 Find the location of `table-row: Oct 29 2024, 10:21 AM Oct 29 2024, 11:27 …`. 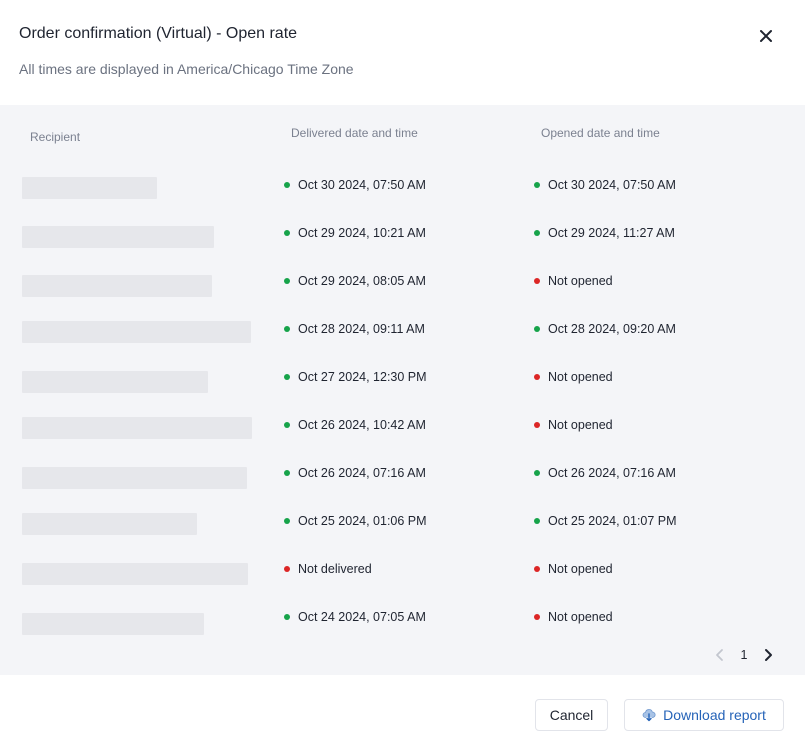

table-row: Oct 29 2024, 10:21 AM Oct 29 2024, 11:27 … is located at coordinates (402, 249).